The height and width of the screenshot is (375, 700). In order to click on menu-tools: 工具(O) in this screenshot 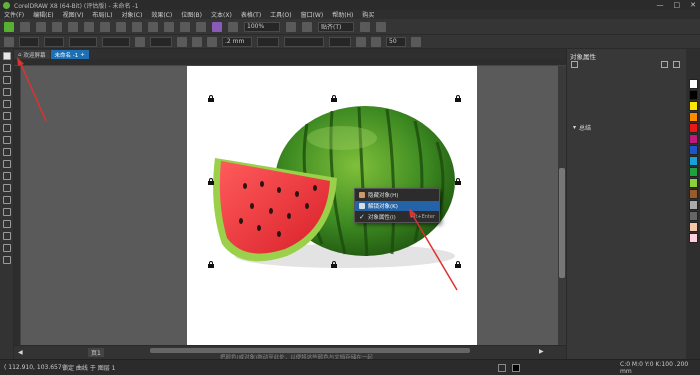, I will do `click(280, 14)`.